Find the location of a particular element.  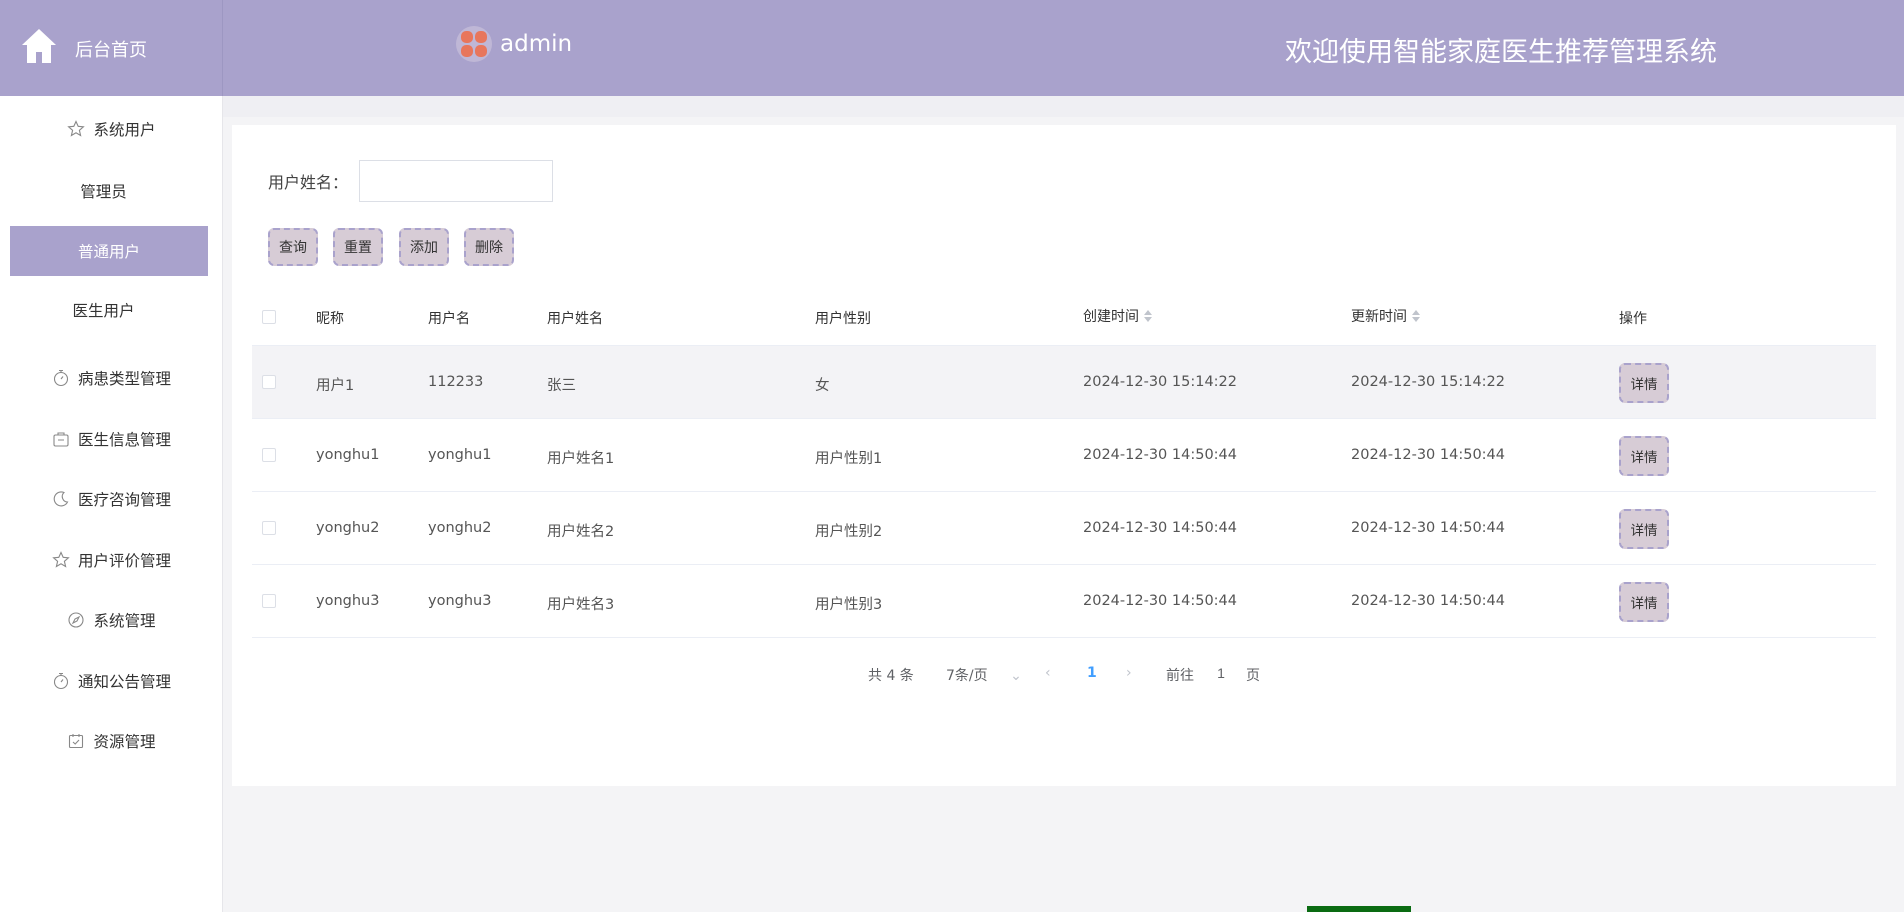

sidebar-item-admin: 管理员 is located at coordinates (111, 191).